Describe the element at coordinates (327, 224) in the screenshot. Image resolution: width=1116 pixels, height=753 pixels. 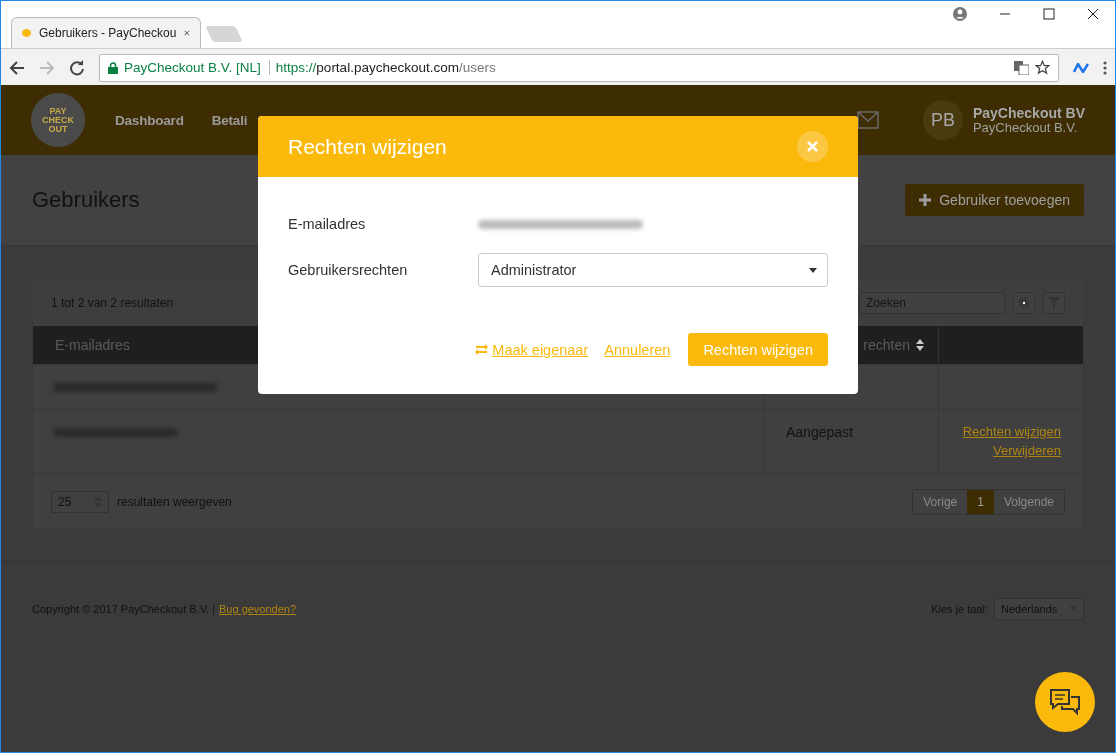
I see `field-label: E-mailadres` at that location.